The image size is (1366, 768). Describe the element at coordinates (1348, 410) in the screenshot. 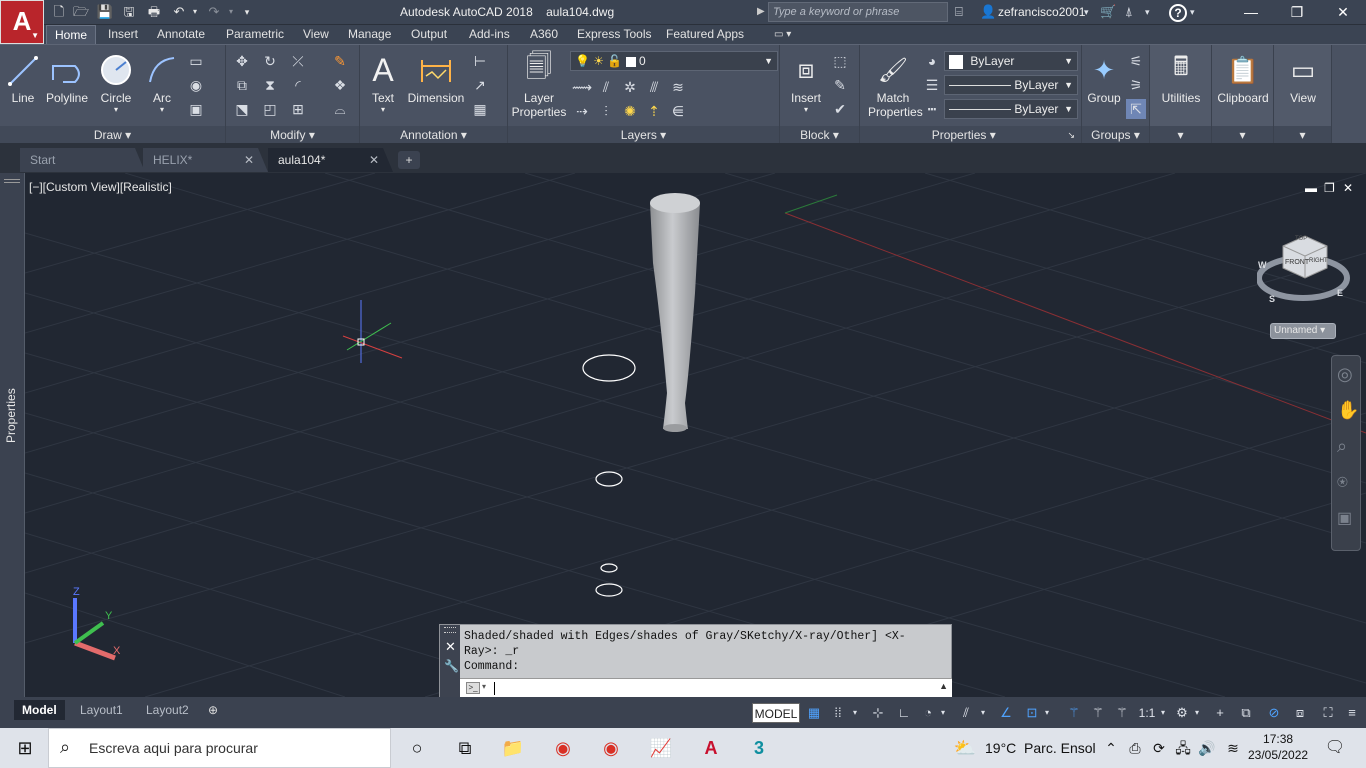

I see `pan-icon: ✋` at that location.